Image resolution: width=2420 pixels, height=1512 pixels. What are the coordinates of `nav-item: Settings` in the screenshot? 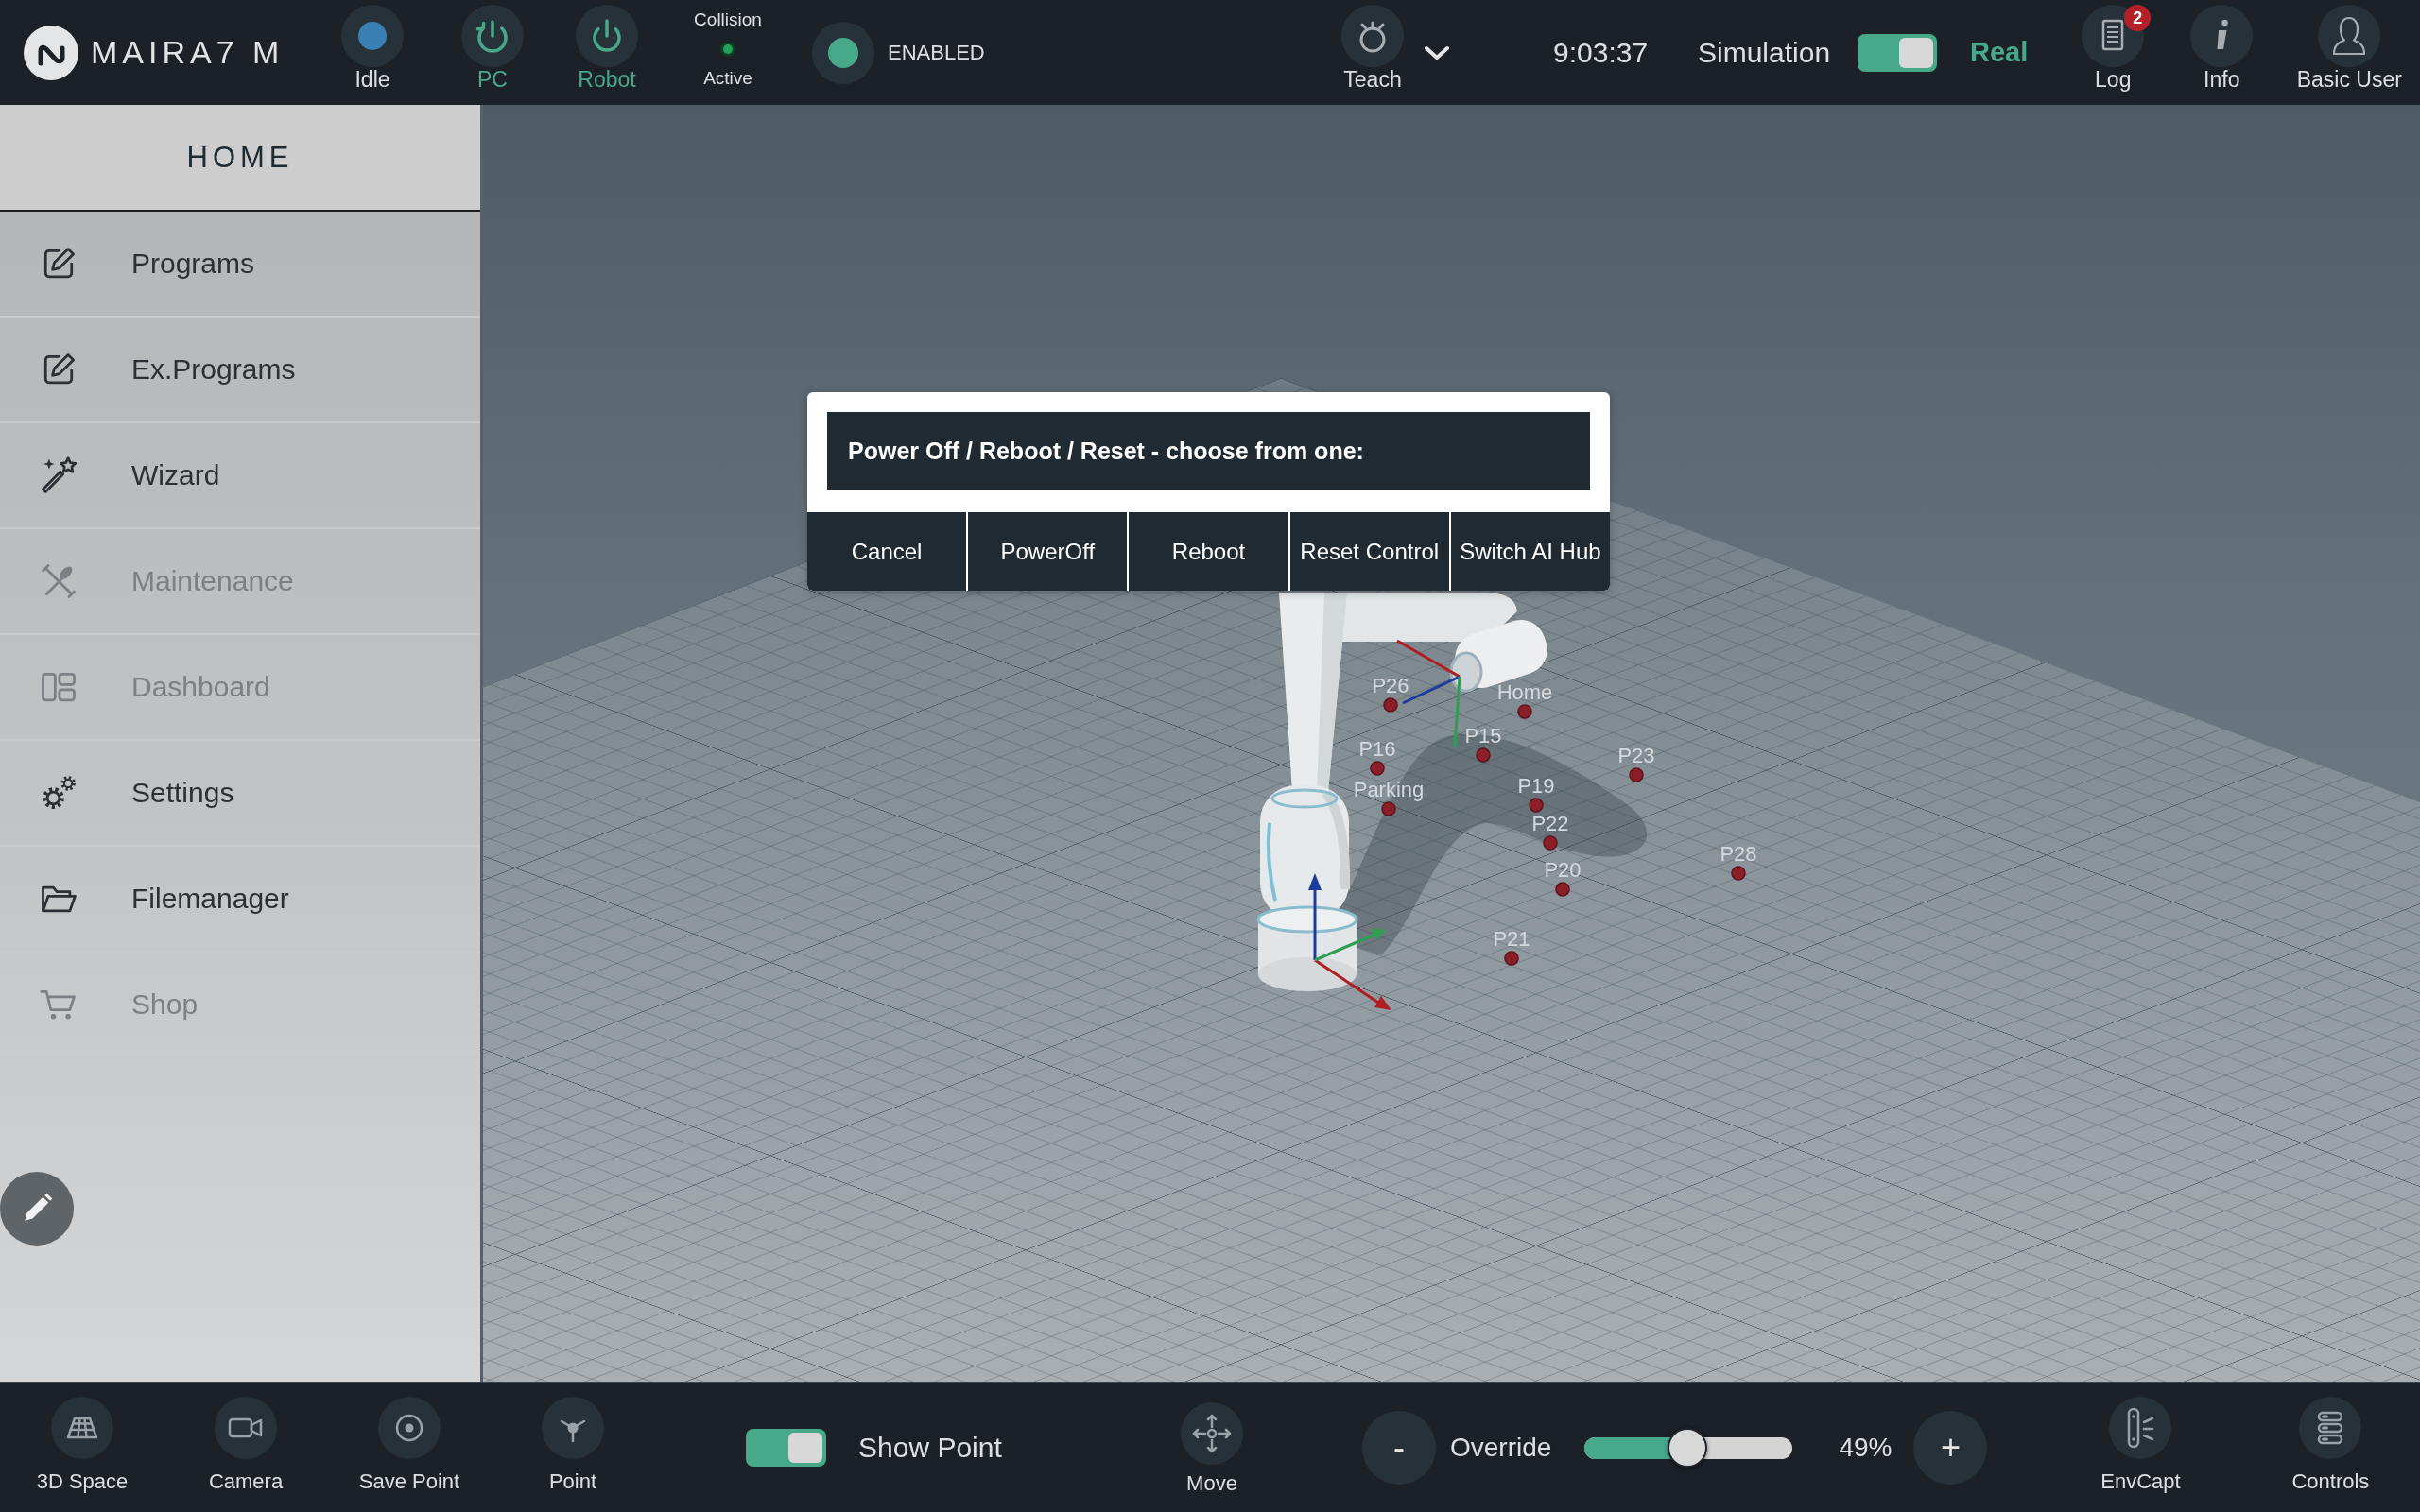 It's located at (240, 794).